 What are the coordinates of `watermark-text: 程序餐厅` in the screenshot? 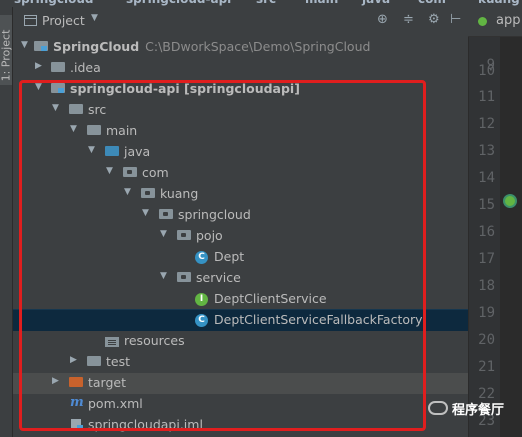 It's located at (478, 410).